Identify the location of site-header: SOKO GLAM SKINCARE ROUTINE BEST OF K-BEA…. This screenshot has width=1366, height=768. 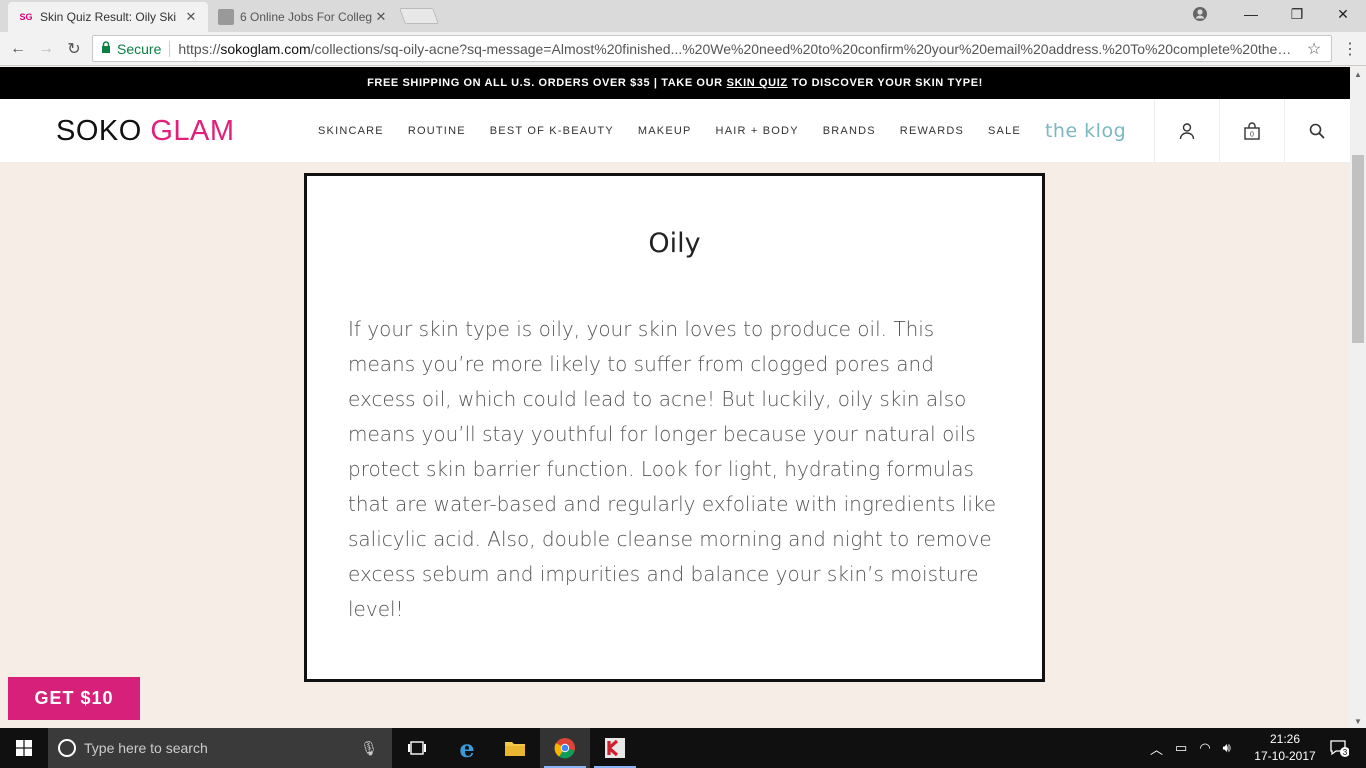
(675, 131).